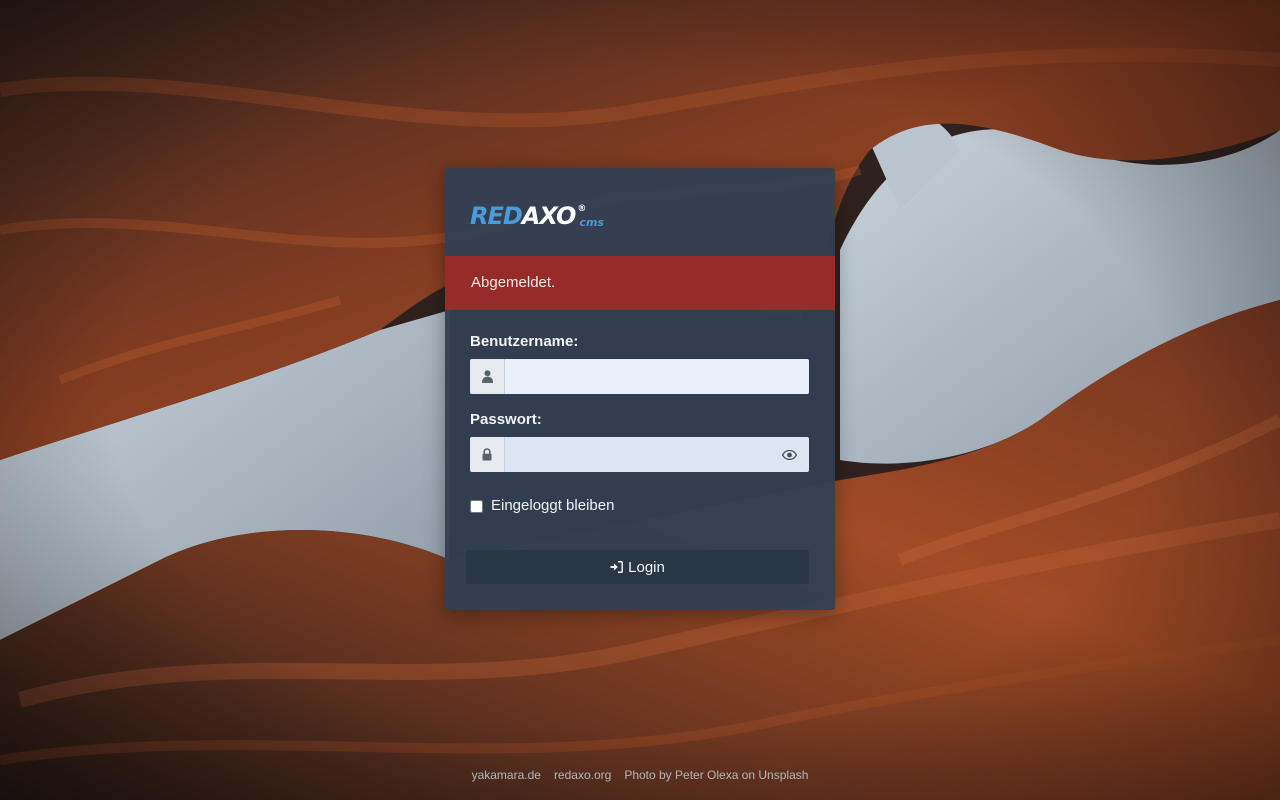 This screenshot has height=800, width=1280. What do you see at coordinates (496, 216) in the screenshot?
I see `logo-text-red: RED` at bounding box center [496, 216].